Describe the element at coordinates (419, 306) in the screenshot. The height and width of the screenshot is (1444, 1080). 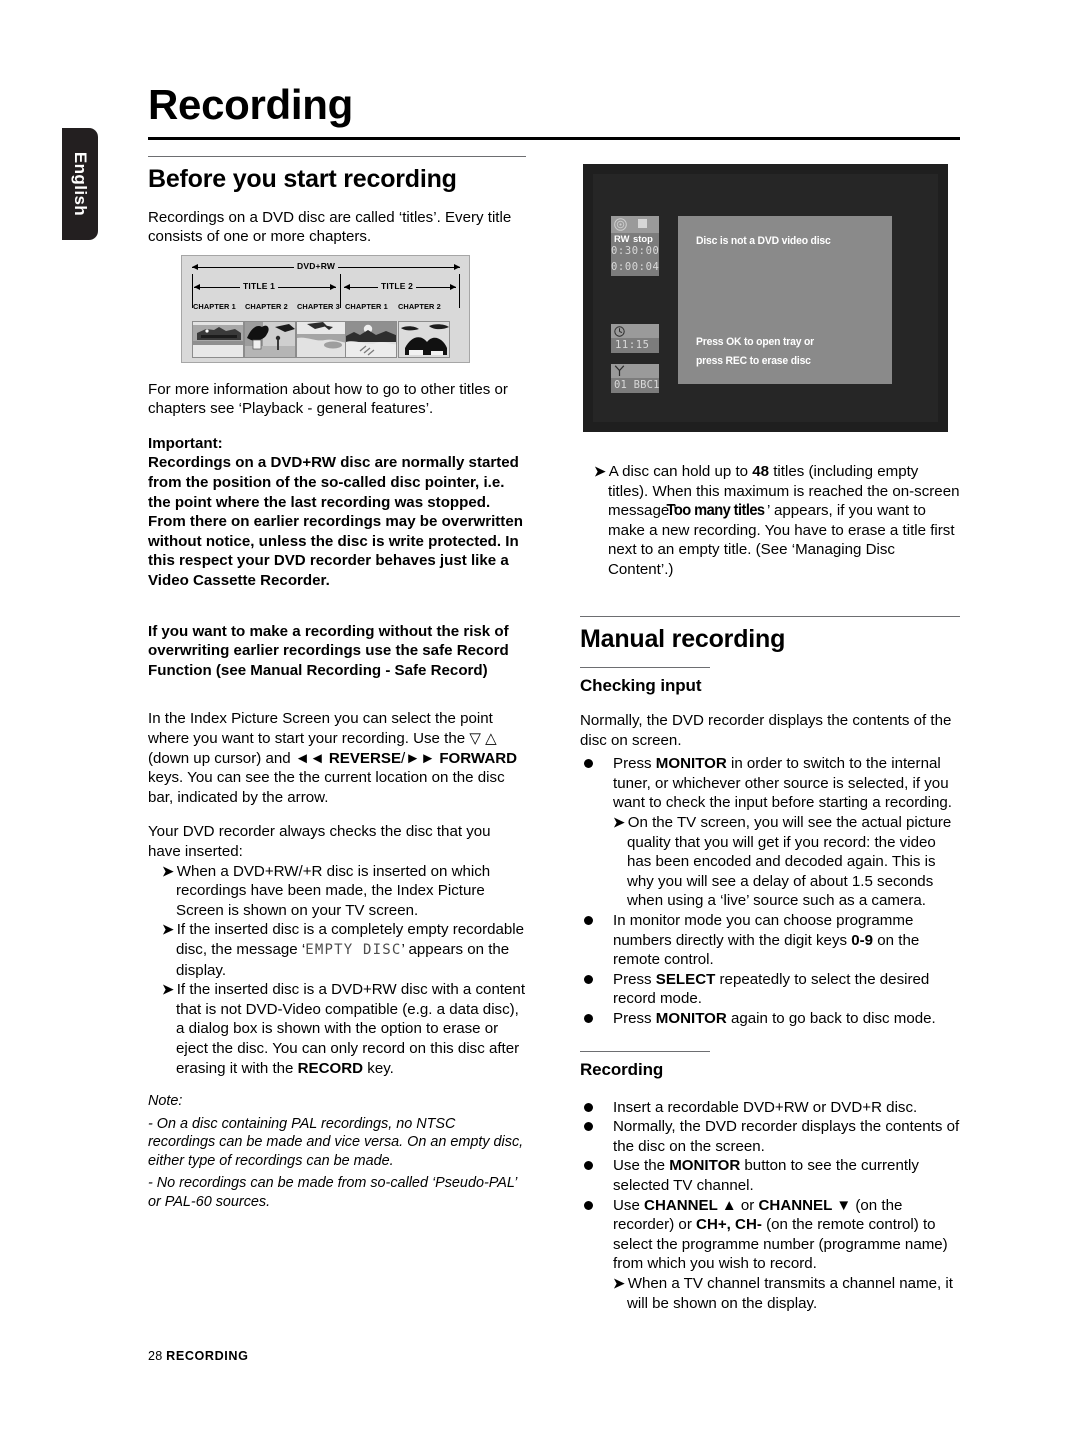
I see `diagram-chapter-label-t2-c2: CHAPTER 2` at that location.